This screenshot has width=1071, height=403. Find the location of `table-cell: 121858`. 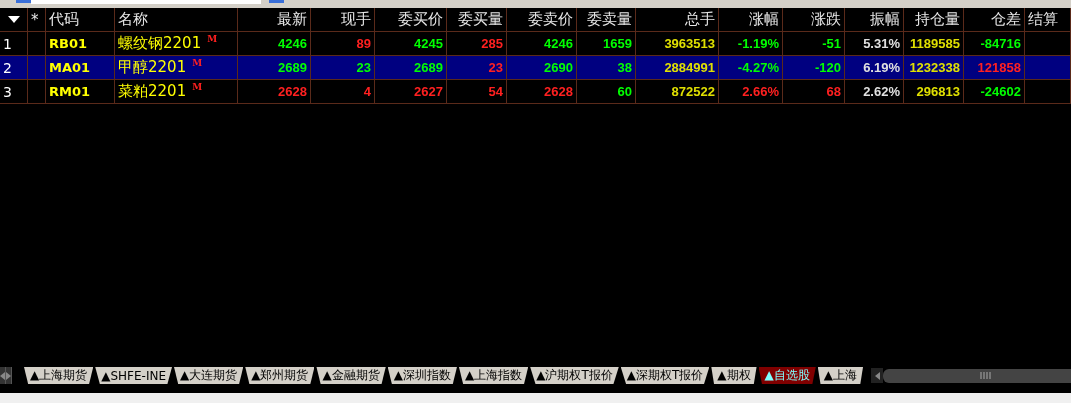

table-cell: 121858 is located at coordinates (999, 67).